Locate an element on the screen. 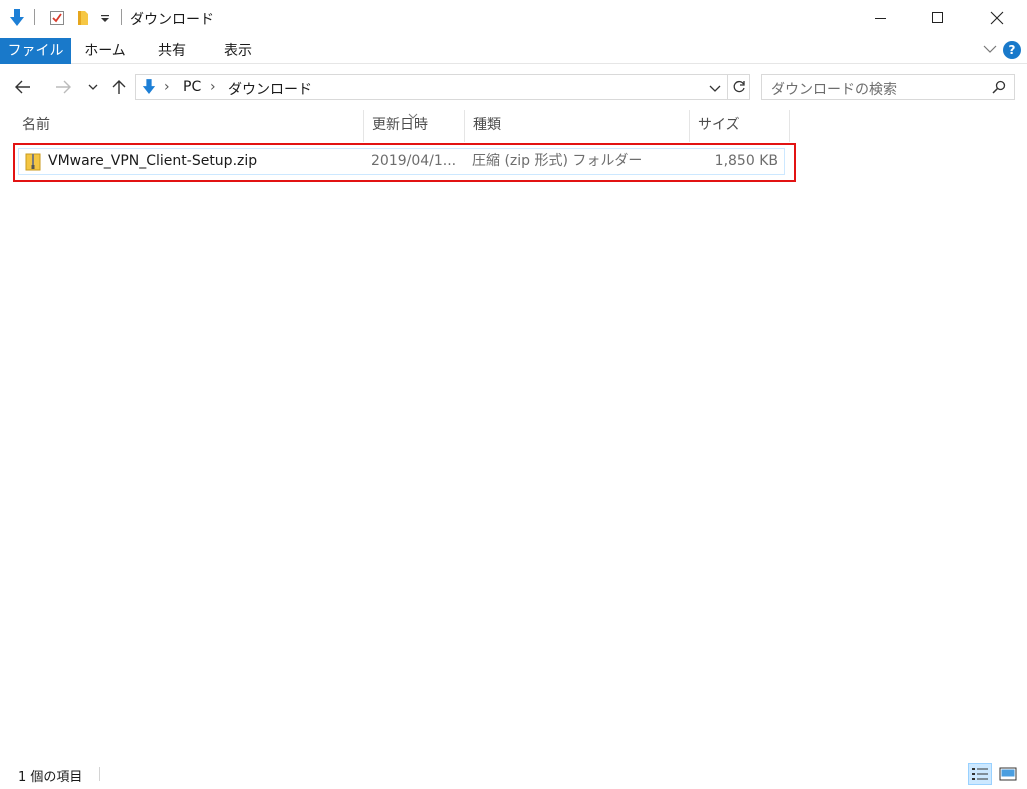  large-icons-view-button is located at coordinates (1008, 774).